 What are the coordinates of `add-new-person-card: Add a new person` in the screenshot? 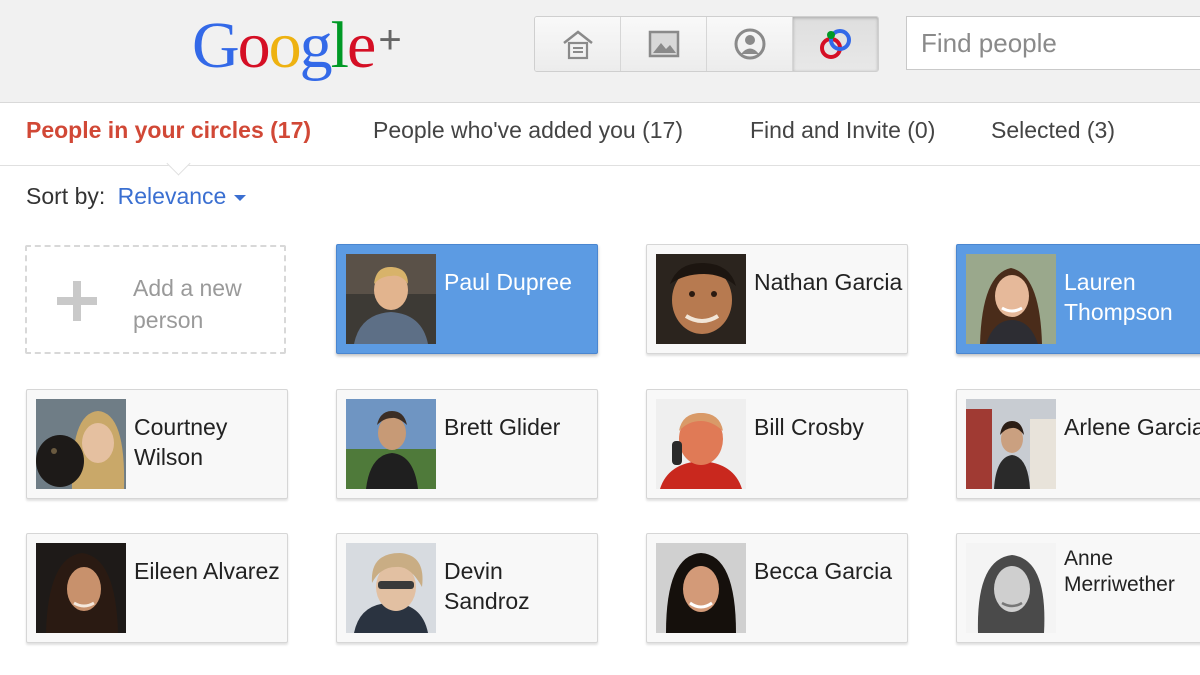 It's located at (155, 299).